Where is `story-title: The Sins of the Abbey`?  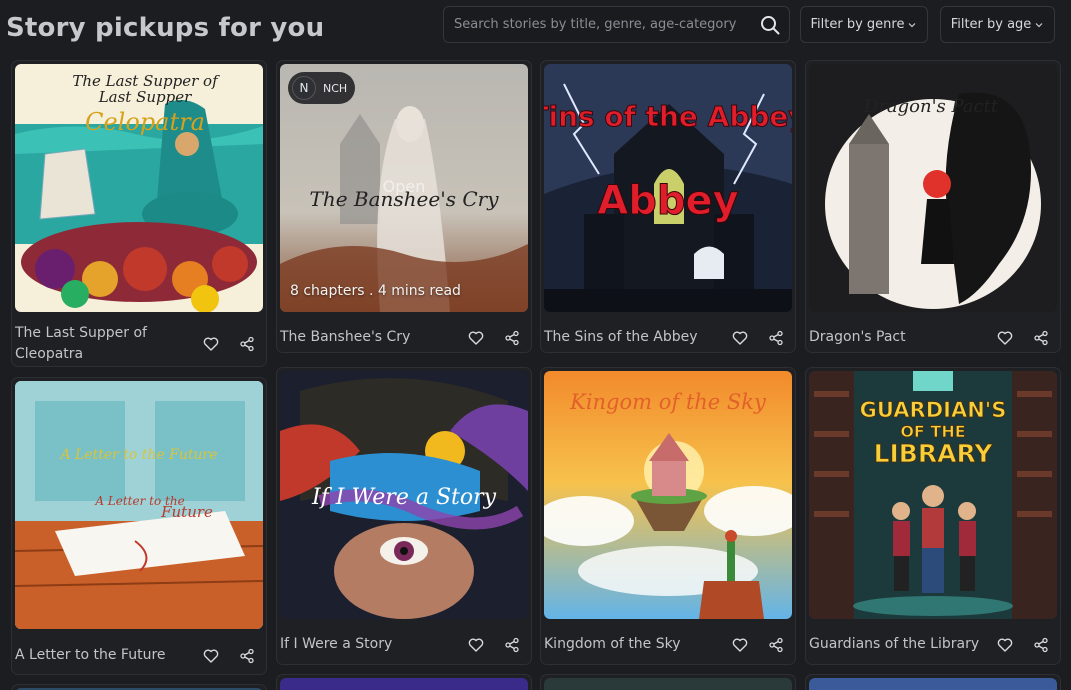
story-title: The Sins of the Abbey is located at coordinates (631, 337).